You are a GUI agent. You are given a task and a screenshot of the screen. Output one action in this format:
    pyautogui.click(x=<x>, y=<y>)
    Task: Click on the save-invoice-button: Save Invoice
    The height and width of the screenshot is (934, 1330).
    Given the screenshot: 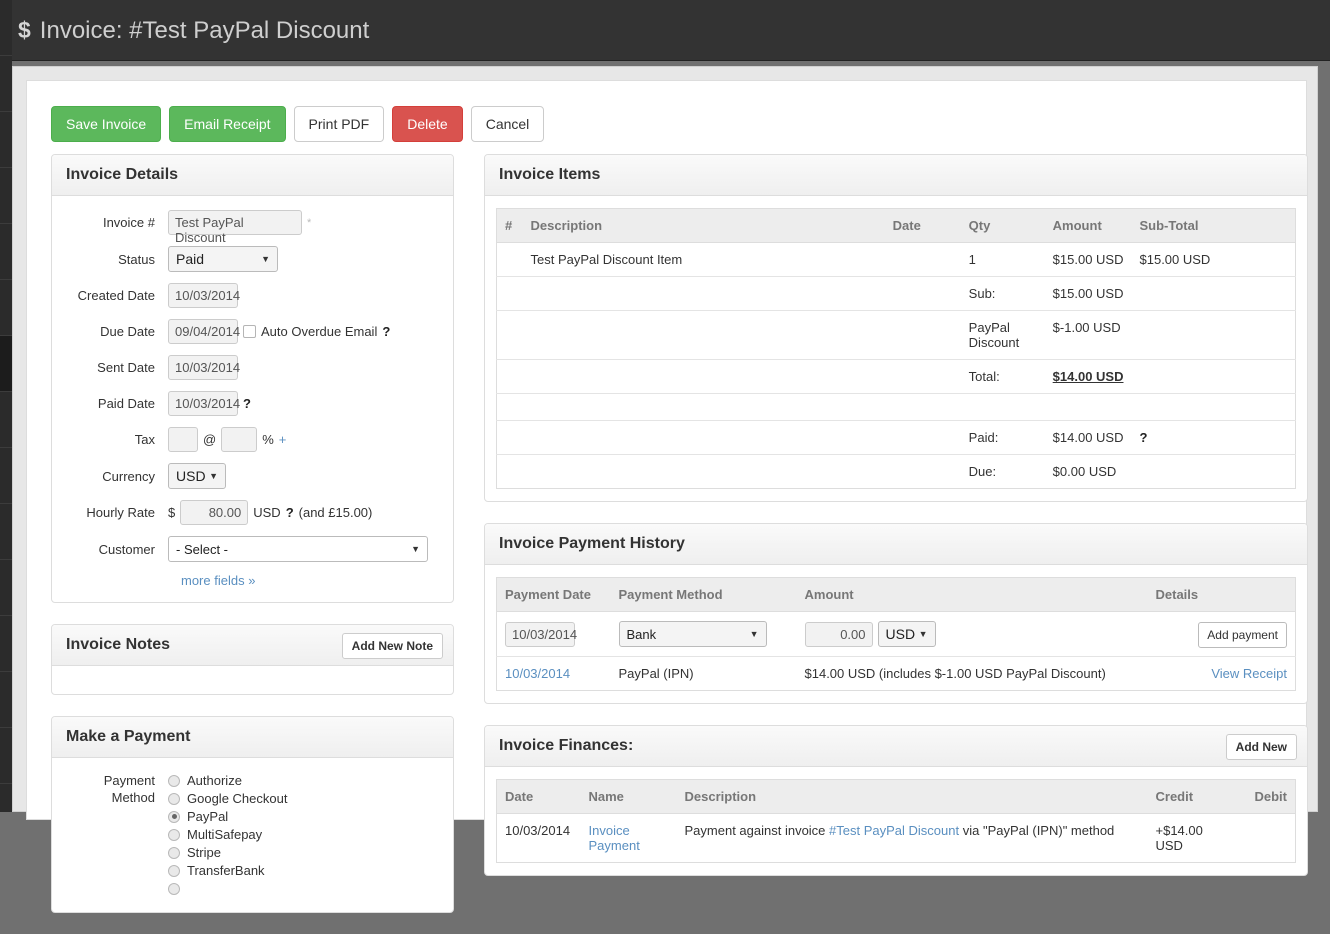 What is the action you would take?
    pyautogui.click(x=106, y=124)
    